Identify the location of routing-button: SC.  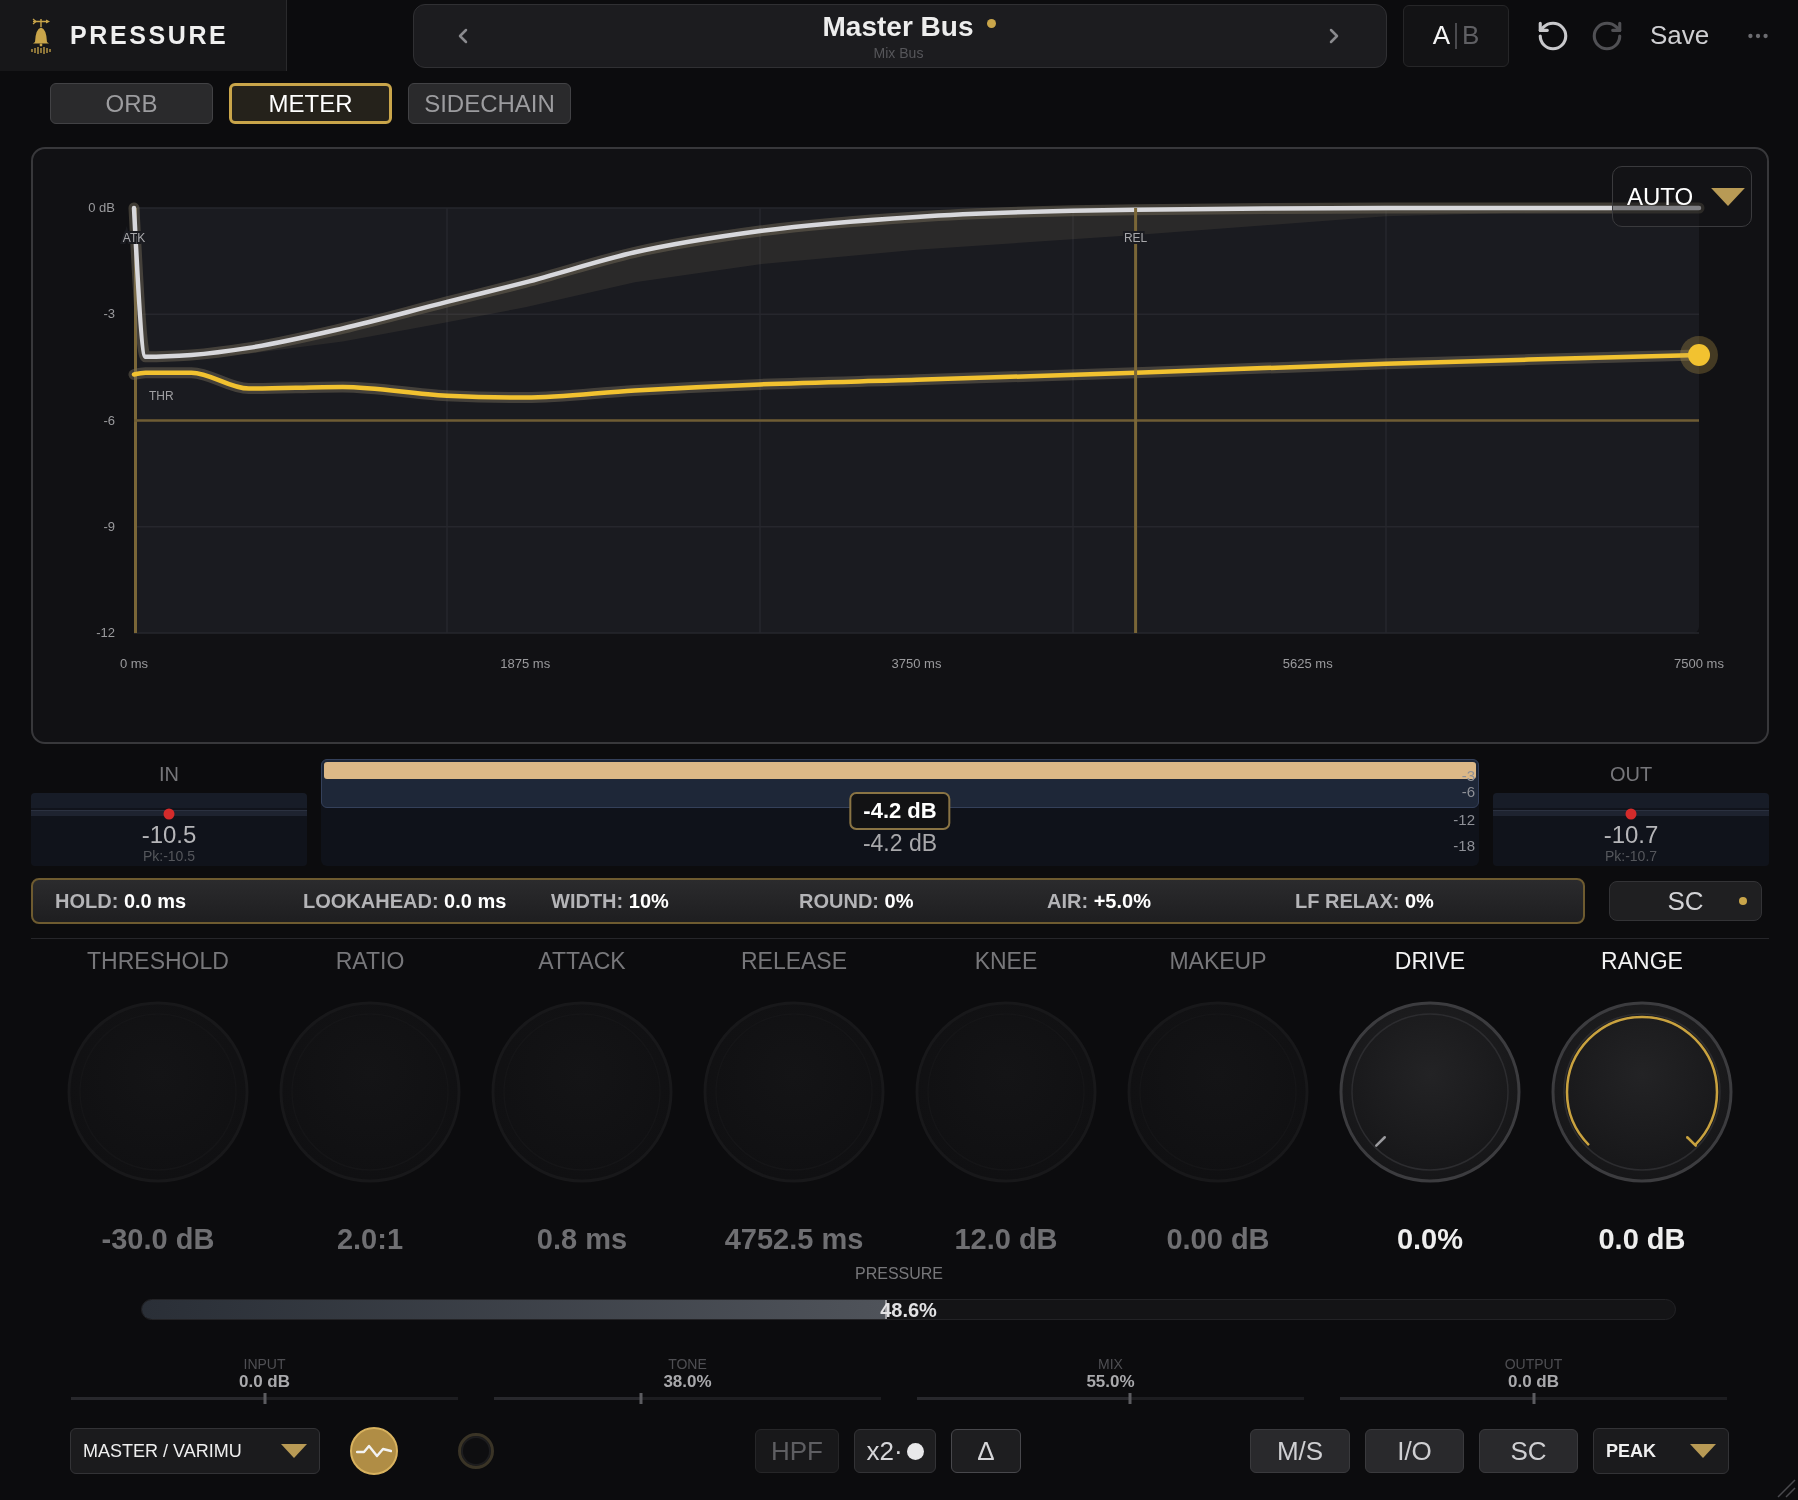
(1528, 1451).